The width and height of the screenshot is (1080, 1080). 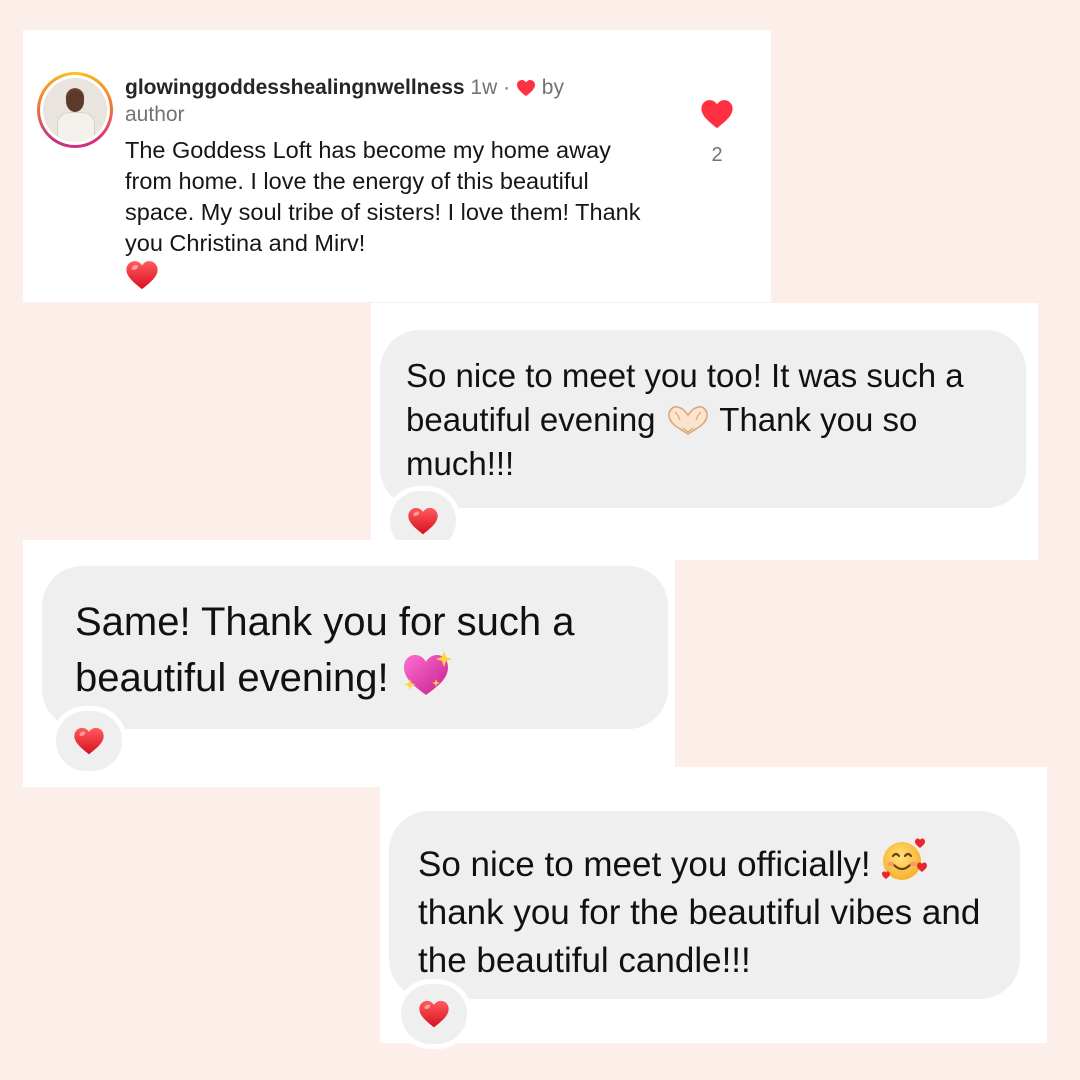 I want to click on like-heart-icon, so click(x=717, y=114).